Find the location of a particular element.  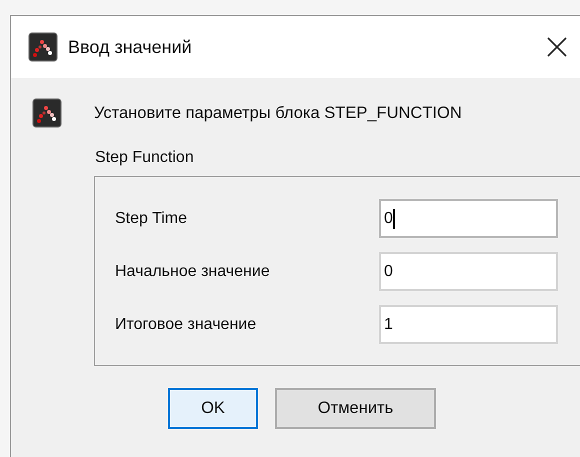

field-label: Step Time is located at coordinates (151, 218).